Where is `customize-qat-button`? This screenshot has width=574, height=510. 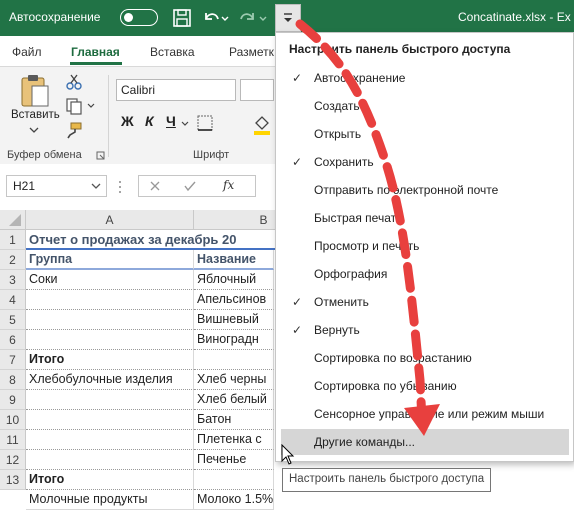
customize-qat-button is located at coordinates (288, 18).